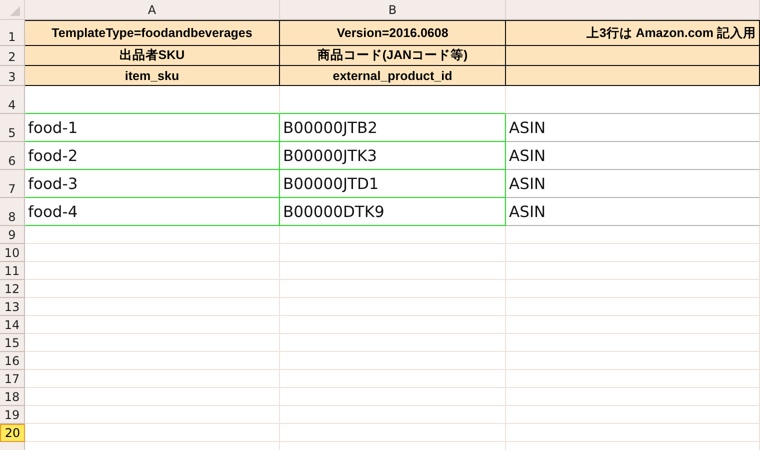 The width and height of the screenshot is (760, 450). I want to click on table-cell: B00000JTK3, so click(393, 156).